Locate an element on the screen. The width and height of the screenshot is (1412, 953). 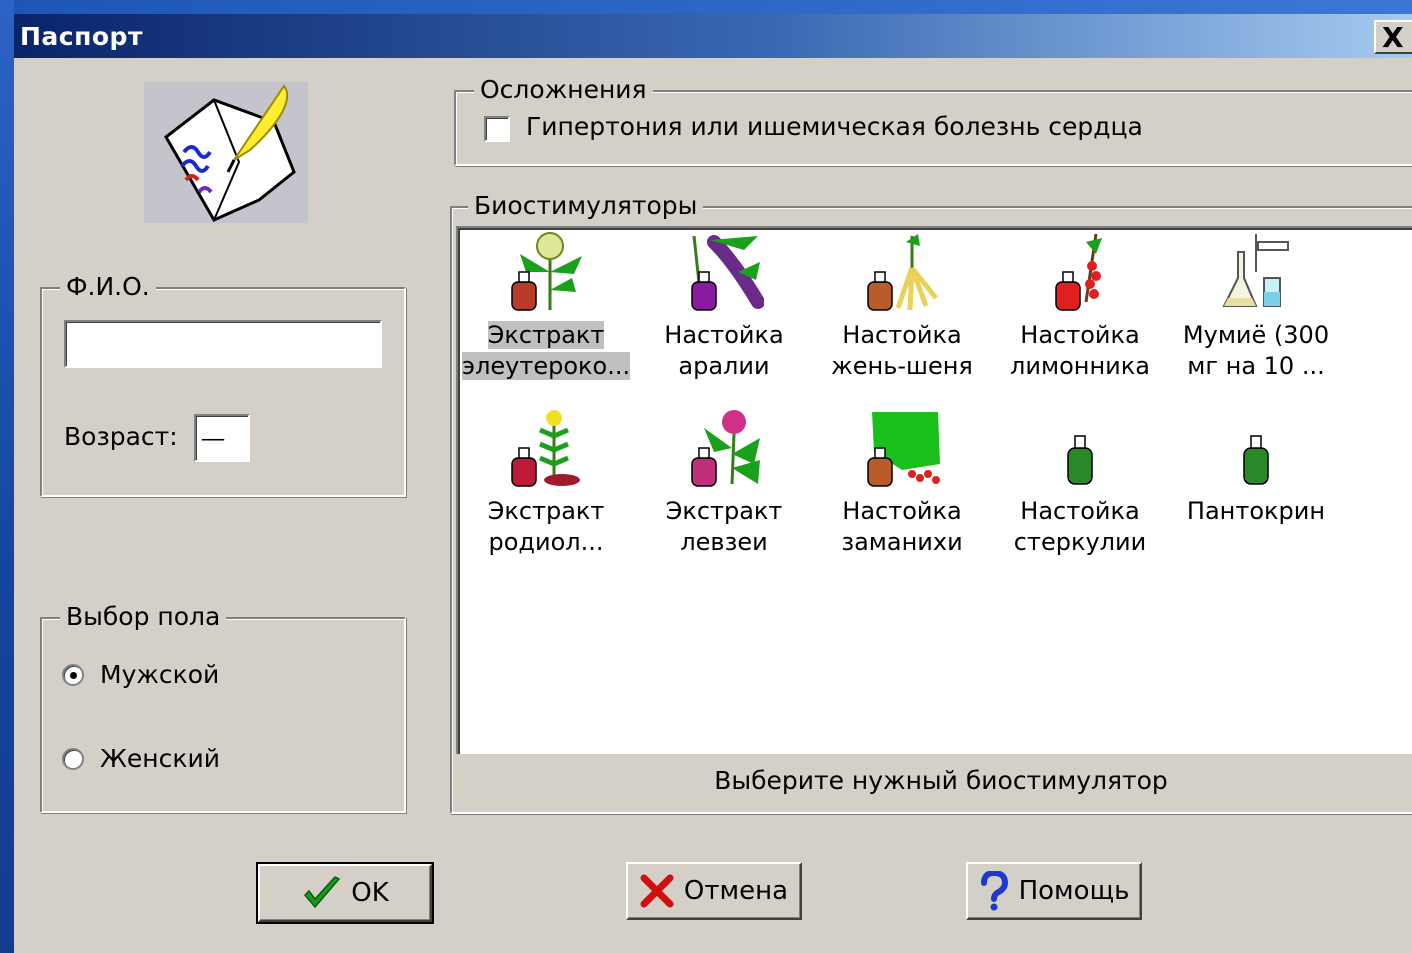
desktop-background-top is located at coordinates (706, 7).